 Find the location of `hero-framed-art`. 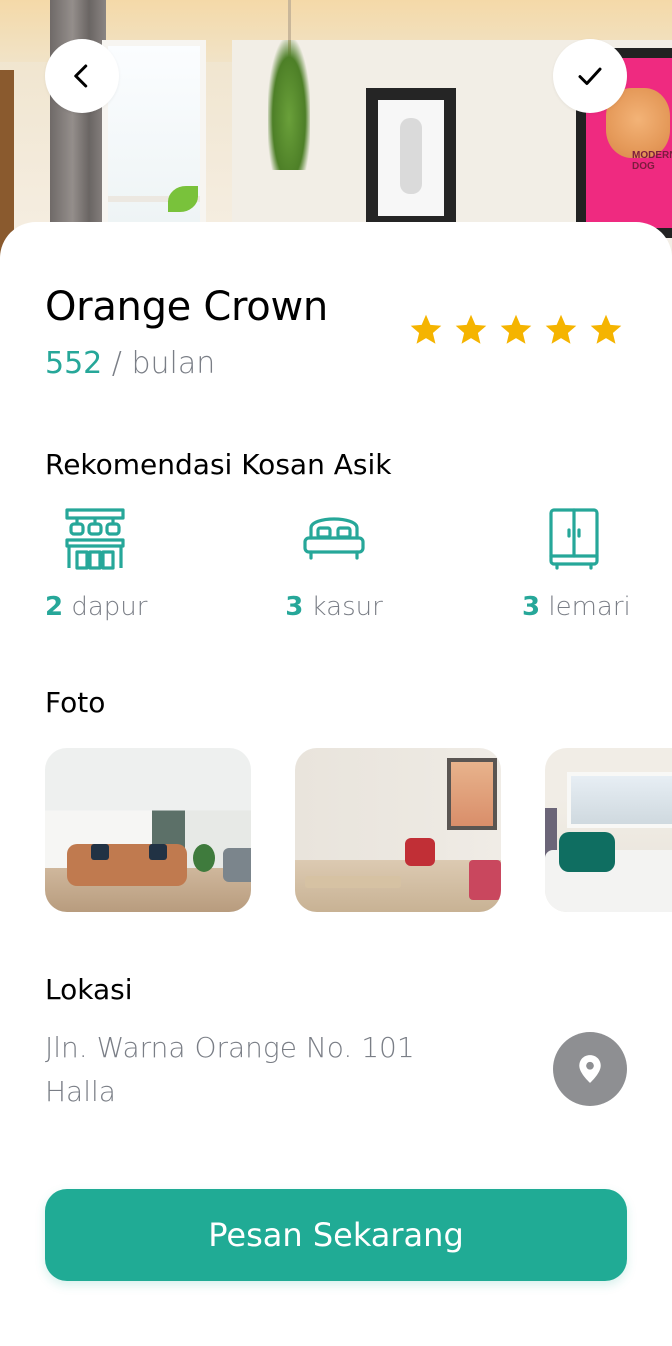

hero-framed-art is located at coordinates (411, 158).